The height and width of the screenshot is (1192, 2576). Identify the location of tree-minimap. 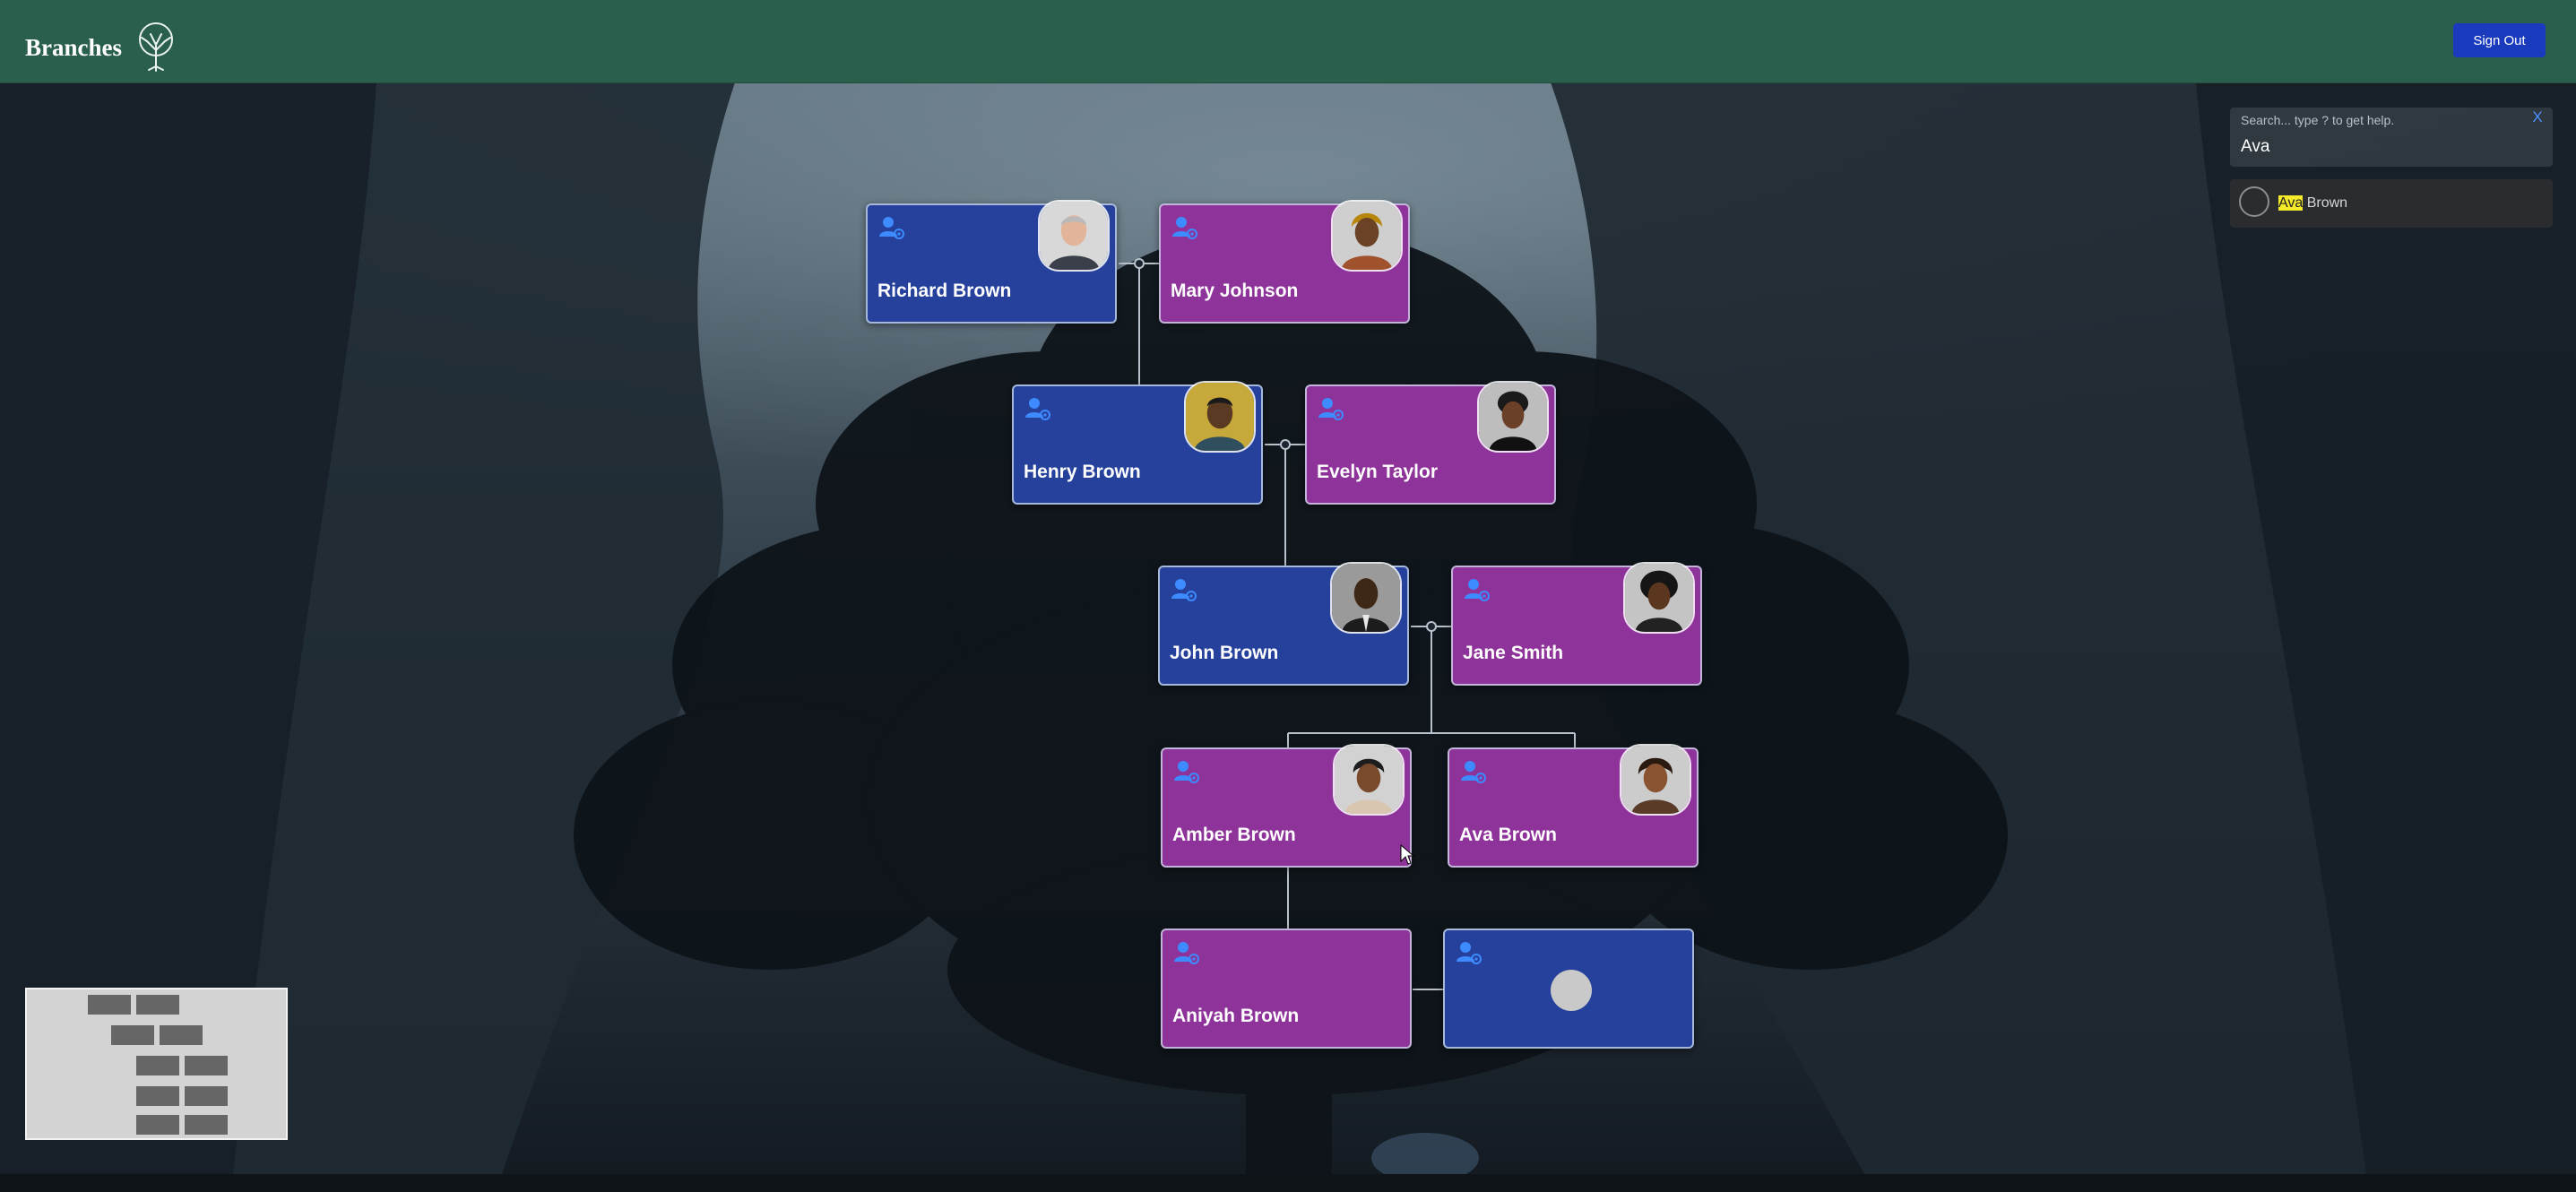
(156, 1064).